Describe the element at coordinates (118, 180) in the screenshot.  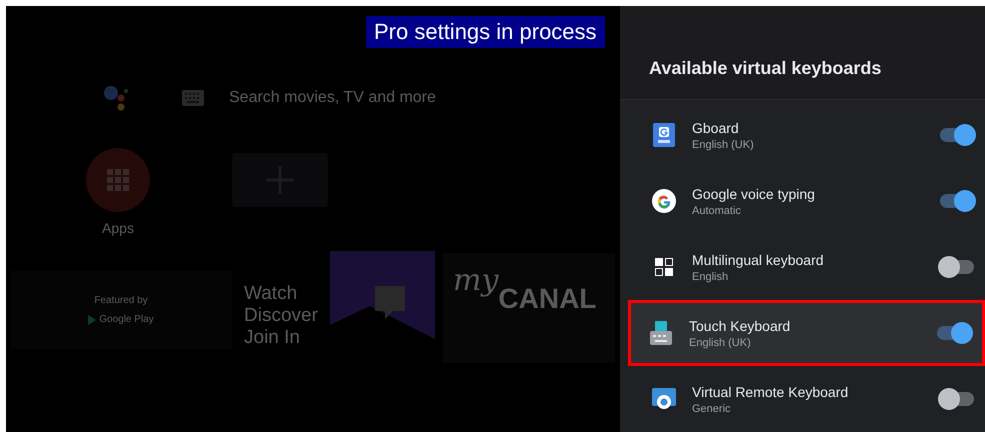
I see `grid-icon` at that location.